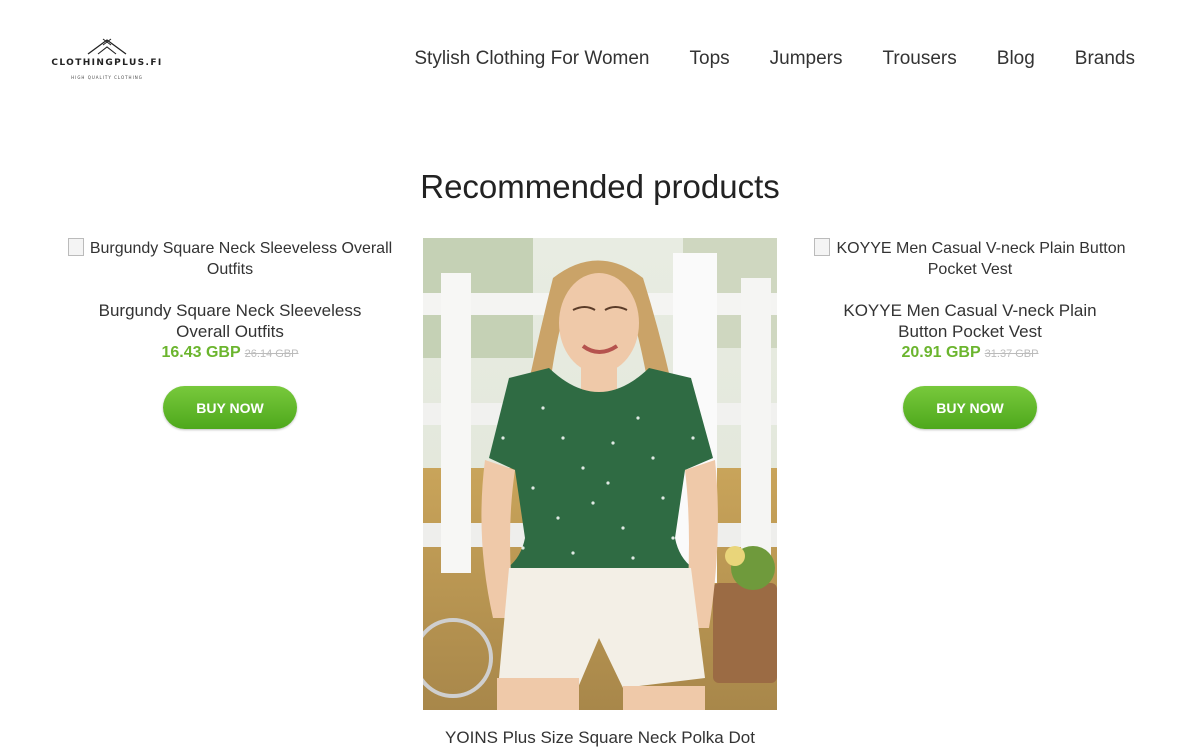  I want to click on product-price: 20.91 GBP, so click(941, 352).